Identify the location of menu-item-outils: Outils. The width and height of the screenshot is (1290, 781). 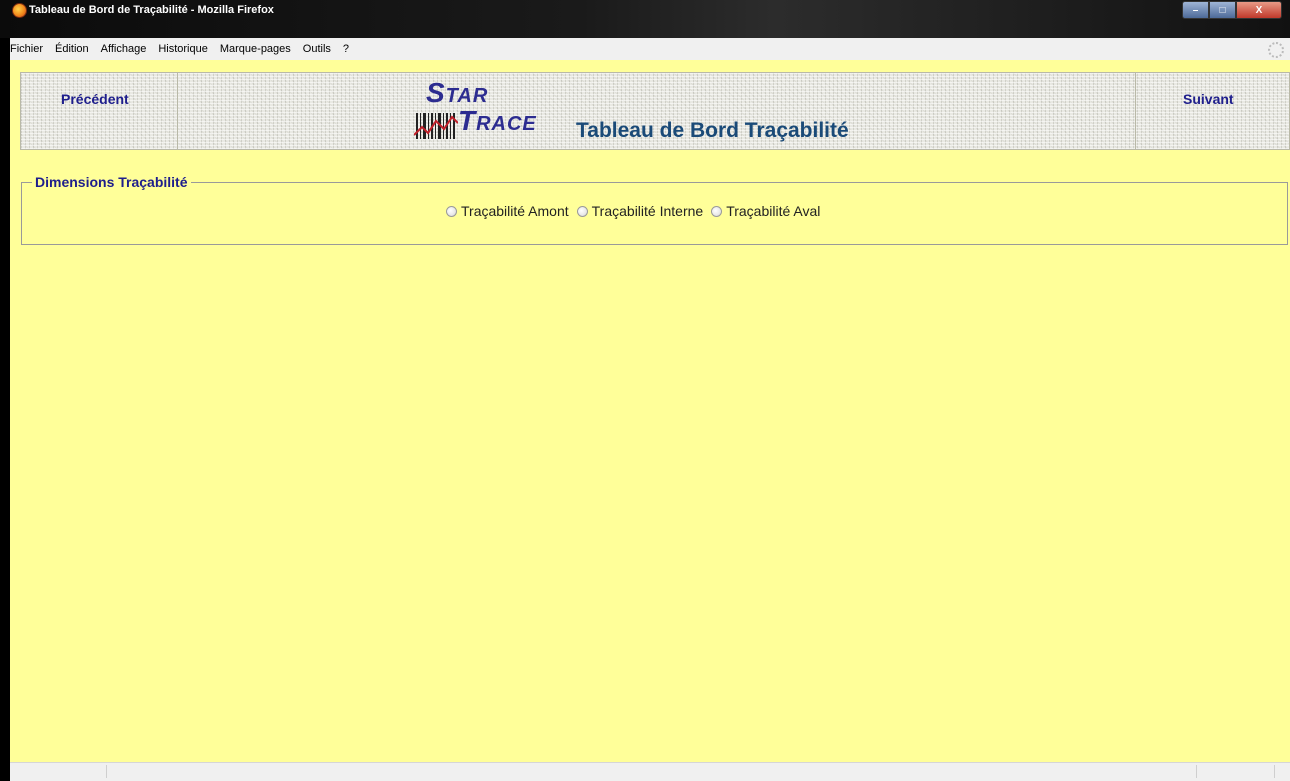
(317, 49).